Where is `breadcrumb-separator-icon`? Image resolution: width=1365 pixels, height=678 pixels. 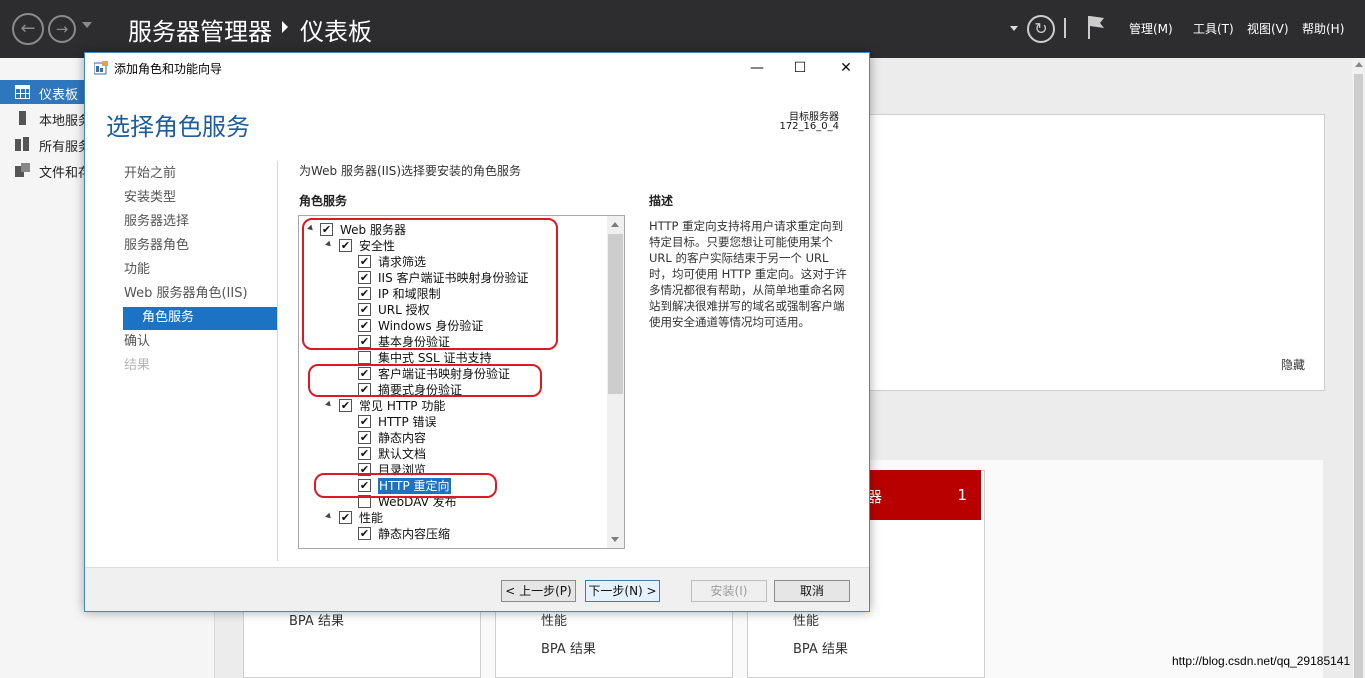 breadcrumb-separator-icon is located at coordinates (285, 27).